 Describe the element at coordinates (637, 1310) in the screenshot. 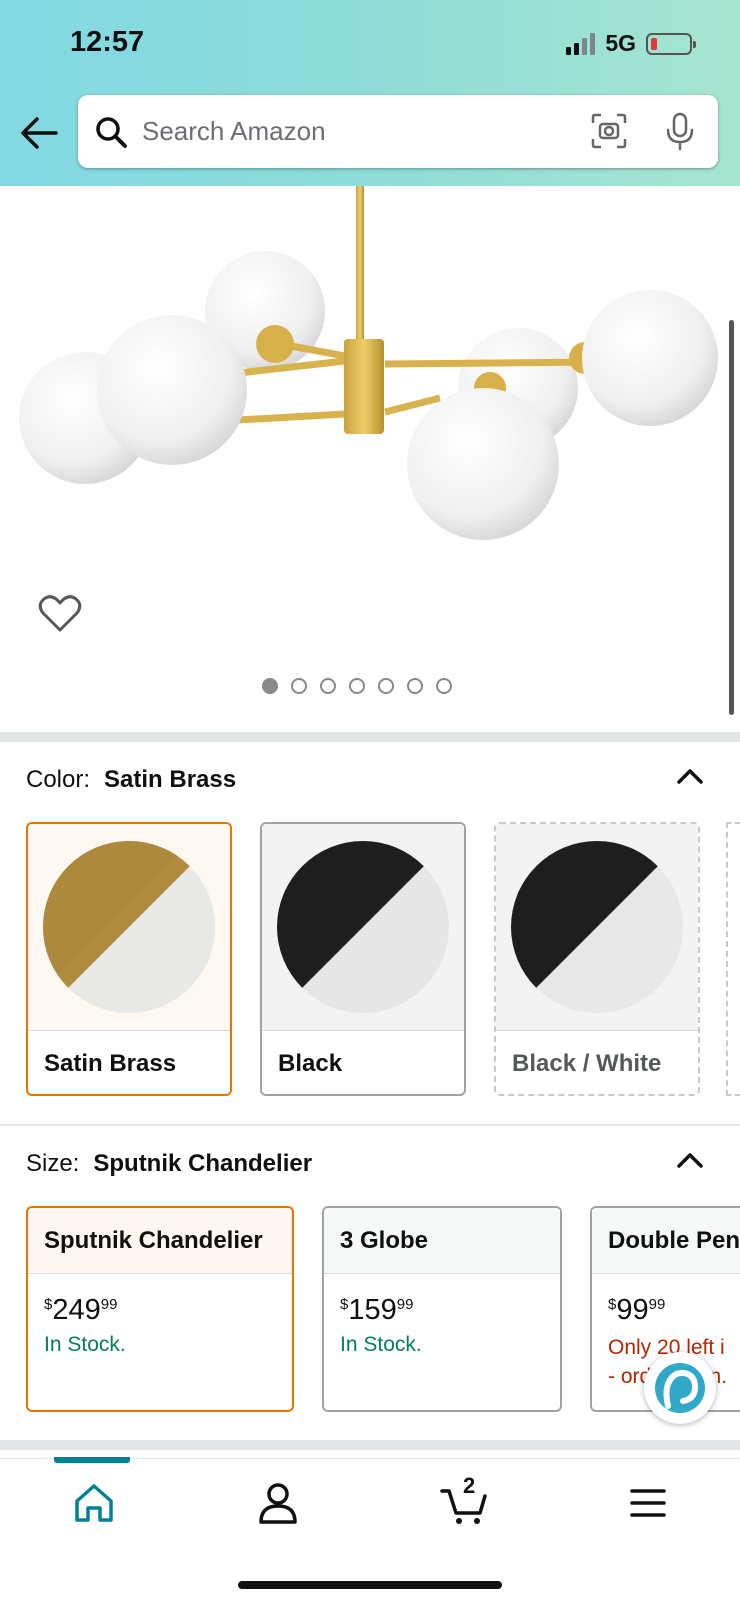

I see `price: $9999` at that location.